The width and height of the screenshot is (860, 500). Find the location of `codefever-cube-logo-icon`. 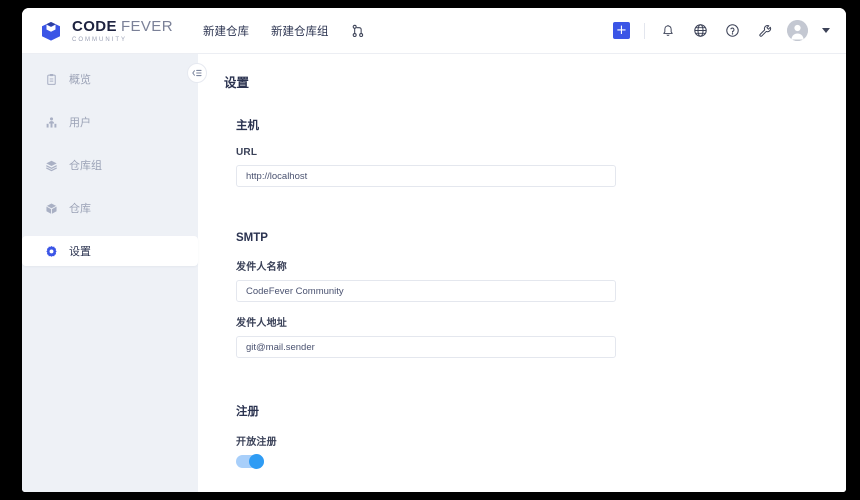

codefever-cube-logo-icon is located at coordinates (51, 31).